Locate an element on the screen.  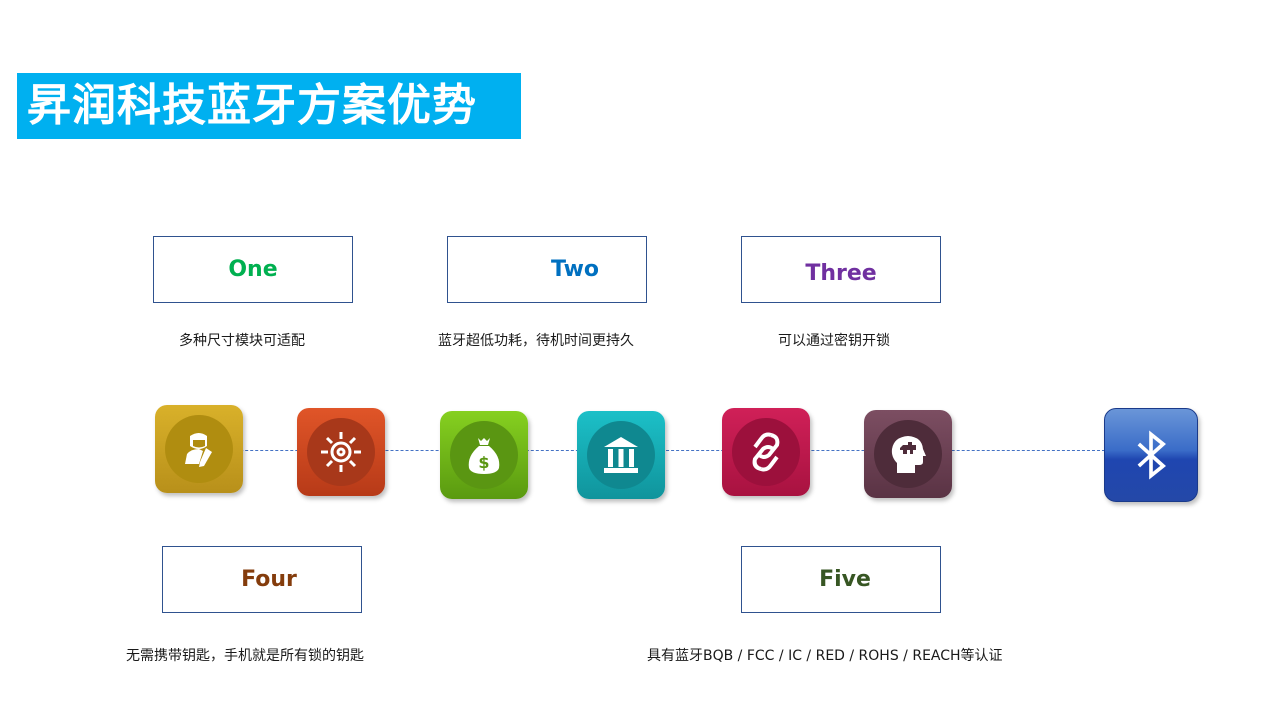
feature-label: Three is located at coordinates (841, 273).